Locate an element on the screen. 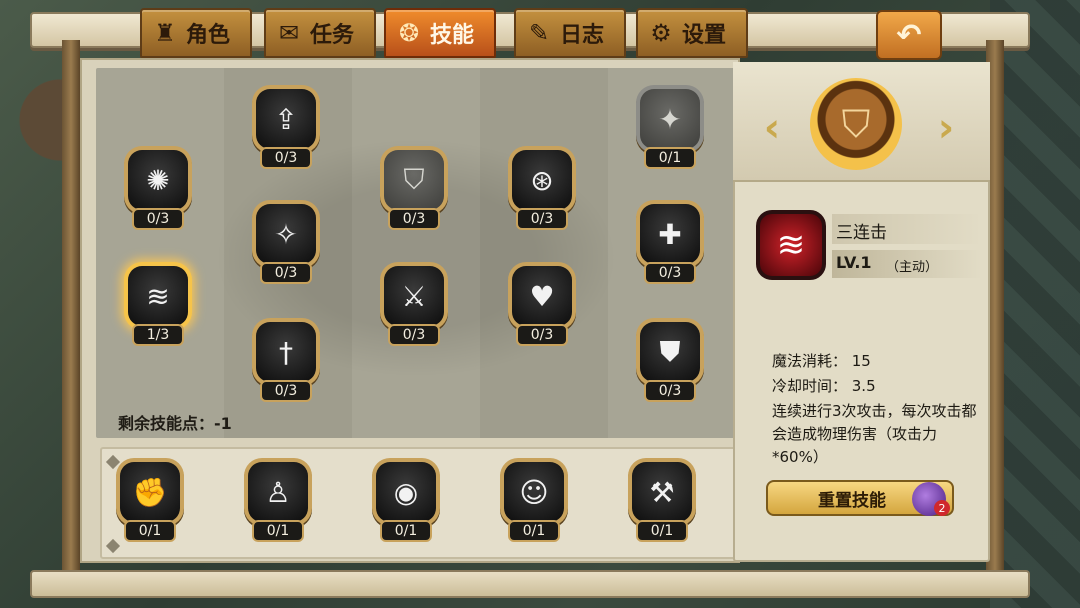  halo-figure-icon: ☺ is located at coordinates (534, 492).